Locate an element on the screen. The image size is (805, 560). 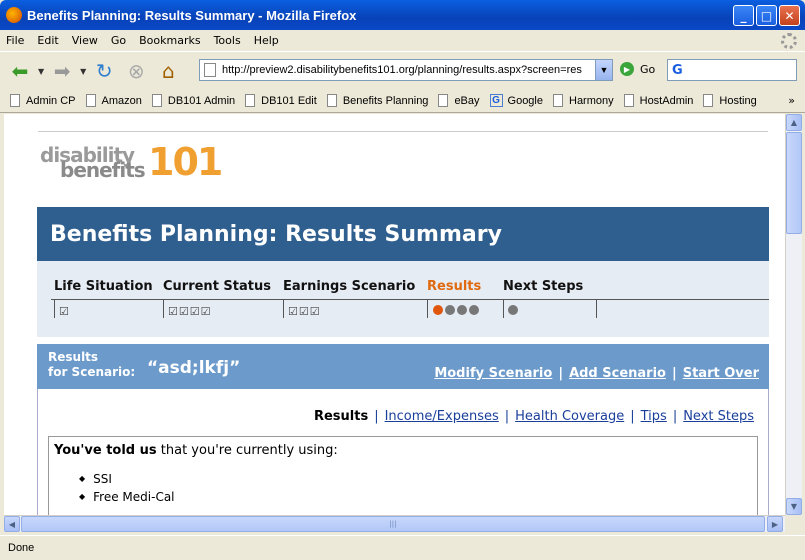
firefox-icon is located at coordinates (14, 15).